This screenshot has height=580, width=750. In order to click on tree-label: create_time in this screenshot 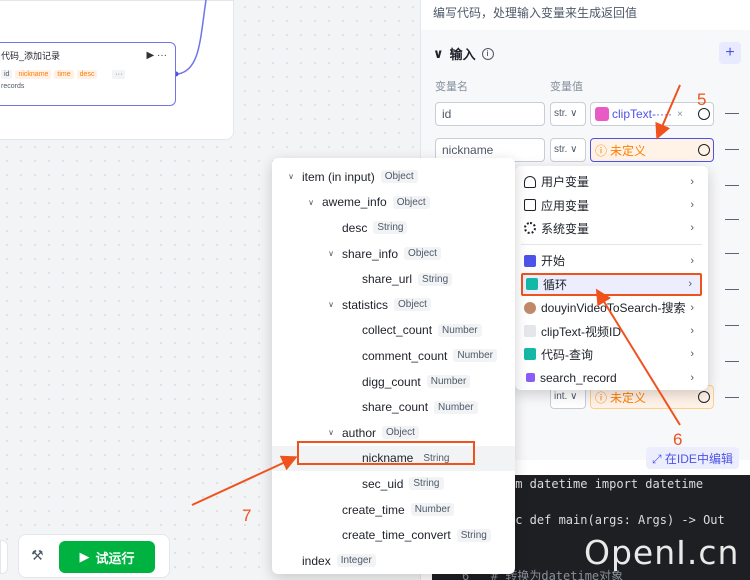, I will do `click(373, 509)`.